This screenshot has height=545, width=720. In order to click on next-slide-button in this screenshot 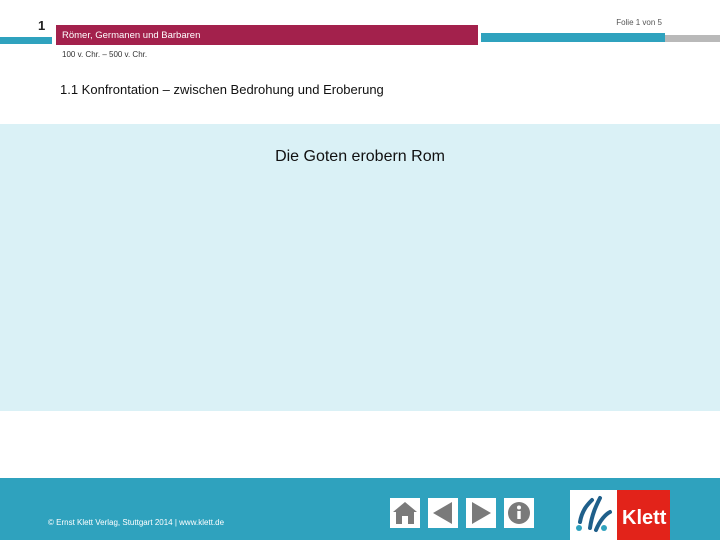, I will do `click(481, 513)`.